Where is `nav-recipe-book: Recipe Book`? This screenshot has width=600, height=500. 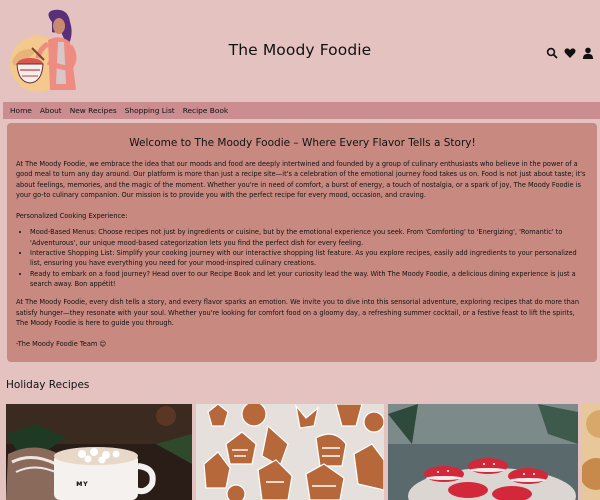 nav-recipe-book: Recipe Book is located at coordinates (205, 110).